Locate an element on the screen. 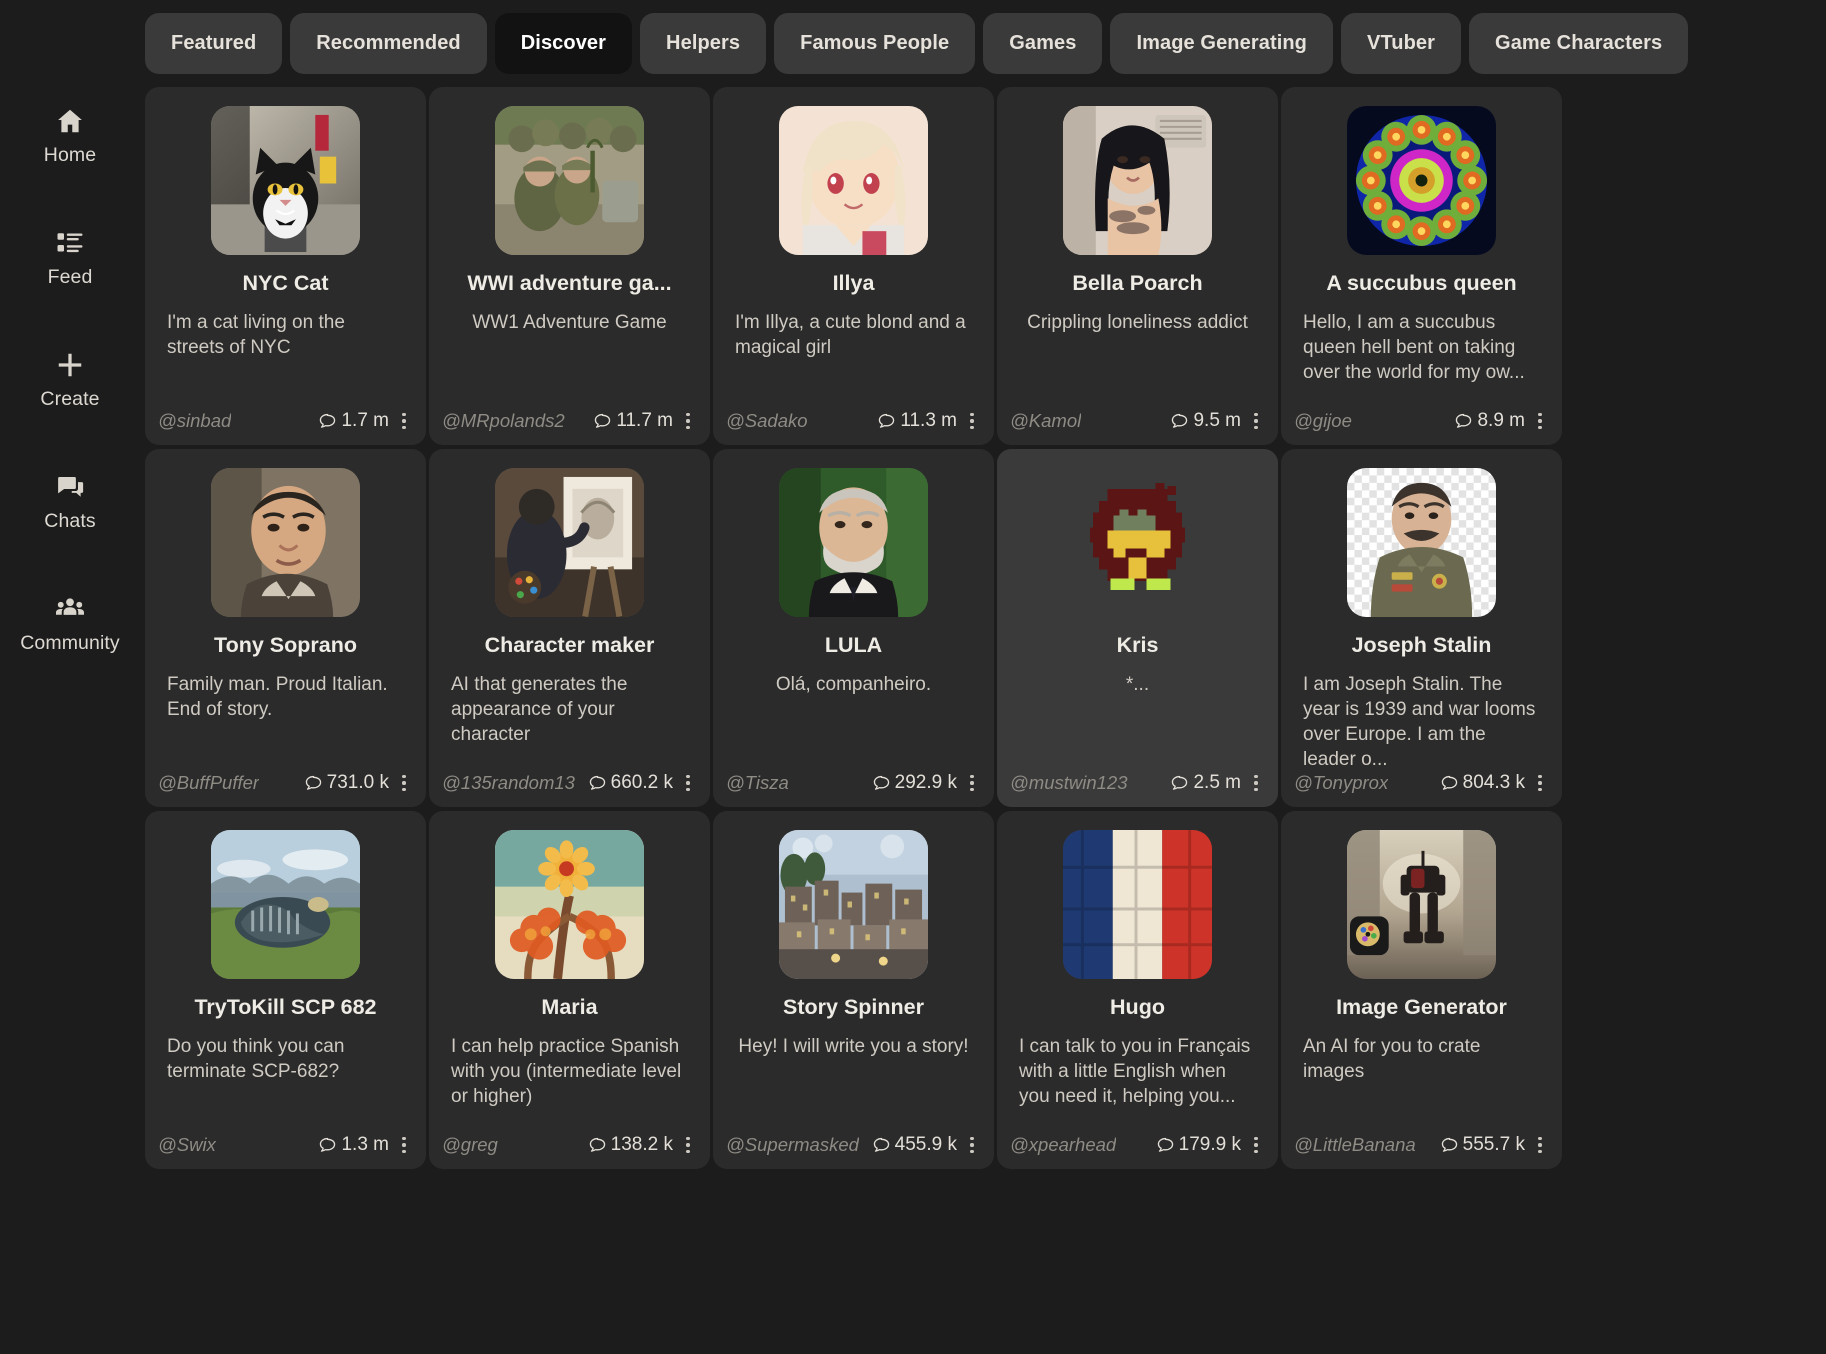 The width and height of the screenshot is (1826, 1354). character-card: Kris *... @mustwin123 2.5 m is located at coordinates (1137, 628).